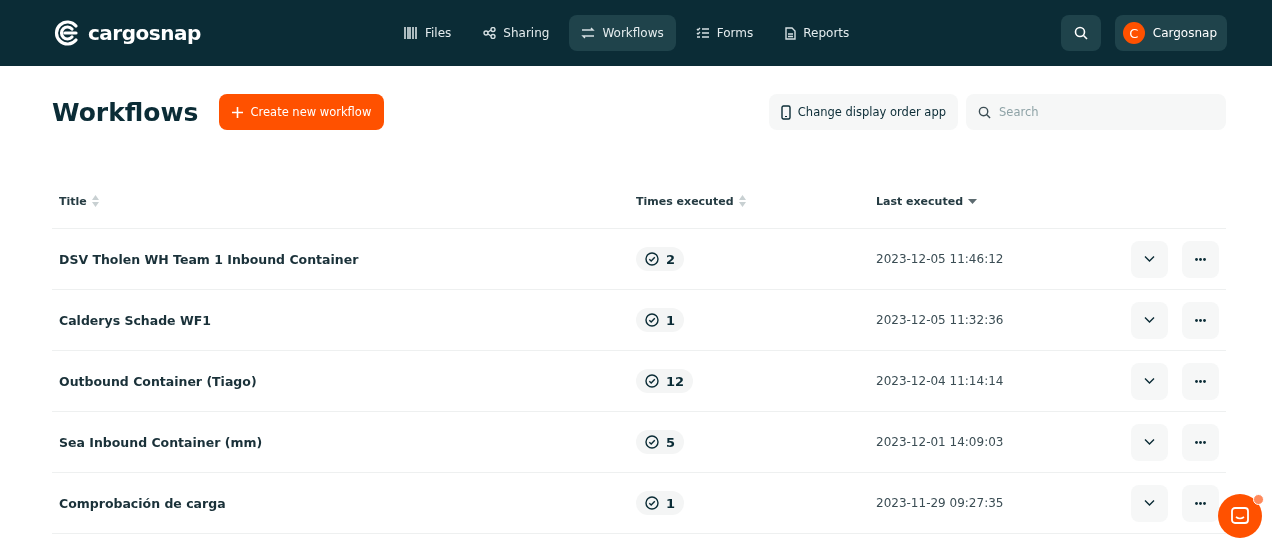  What do you see at coordinates (73, 201) in the screenshot?
I see `column-header: Title` at bounding box center [73, 201].